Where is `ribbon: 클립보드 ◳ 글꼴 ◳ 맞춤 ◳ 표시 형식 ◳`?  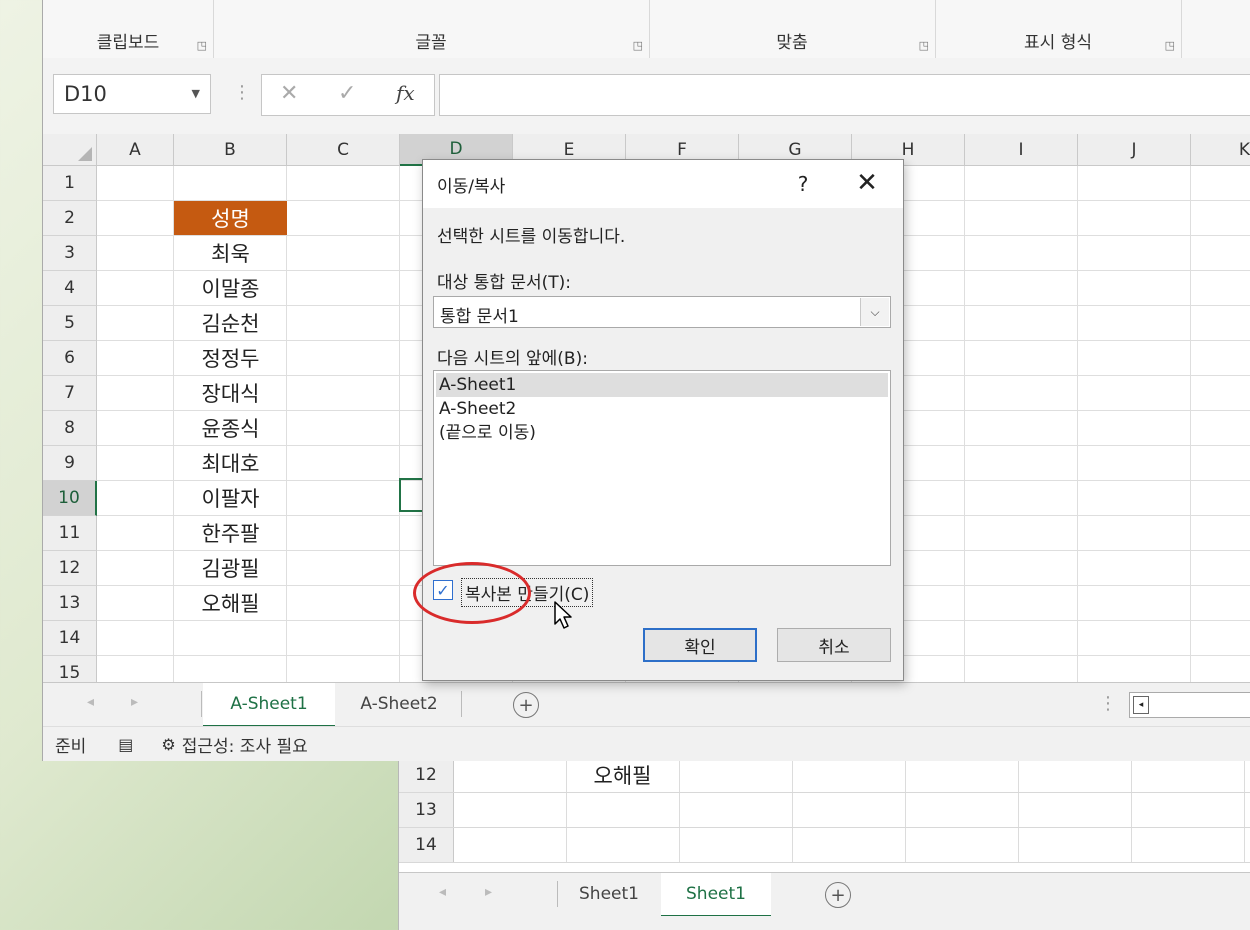
ribbon: 클립보드 ◳ 글꼴 ◳ 맞춤 ◳ 표시 형식 ◳ is located at coordinates (646, 29).